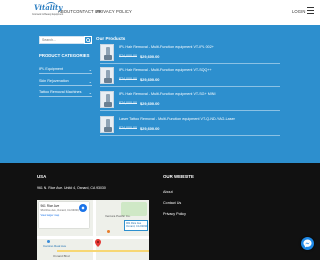 The height and width of the screenshot is (260, 320). I want to click on messenger-icon, so click(307, 243).